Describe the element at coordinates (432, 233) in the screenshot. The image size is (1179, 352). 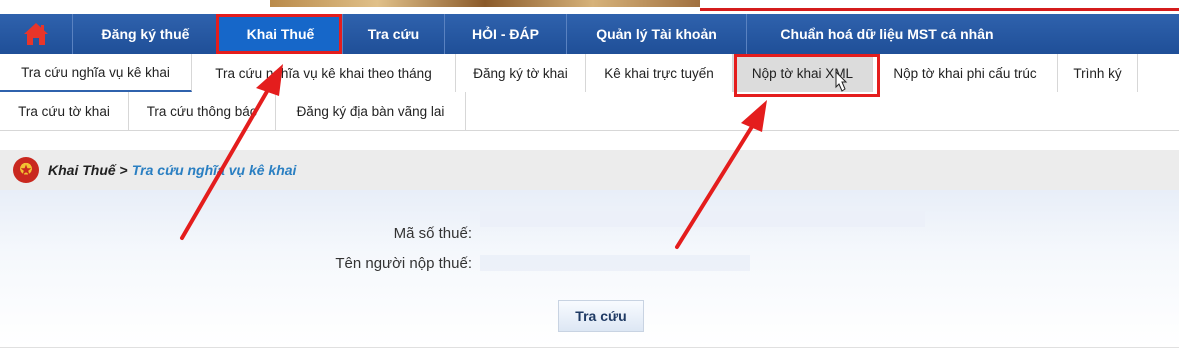
I see `tax-code-label: Mã số thuế:` at that location.